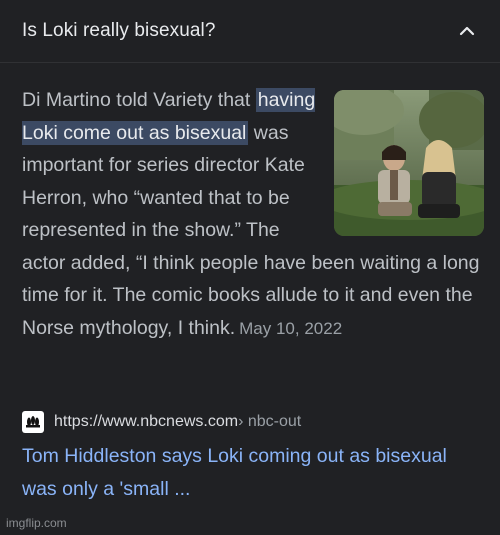 This screenshot has height=535, width=500. What do you see at coordinates (146, 422) in the screenshot?
I see `source-url: https://www.nbcnews.com` at bounding box center [146, 422].